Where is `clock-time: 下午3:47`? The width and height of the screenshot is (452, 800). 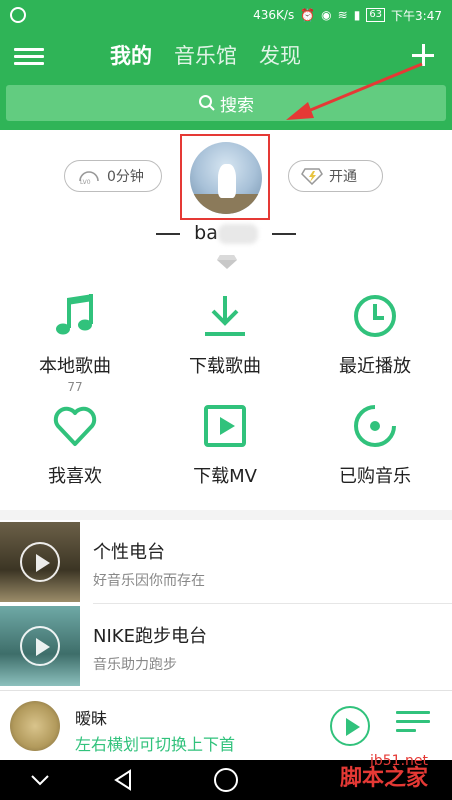 clock-time: 下午3:47 is located at coordinates (416, 15).